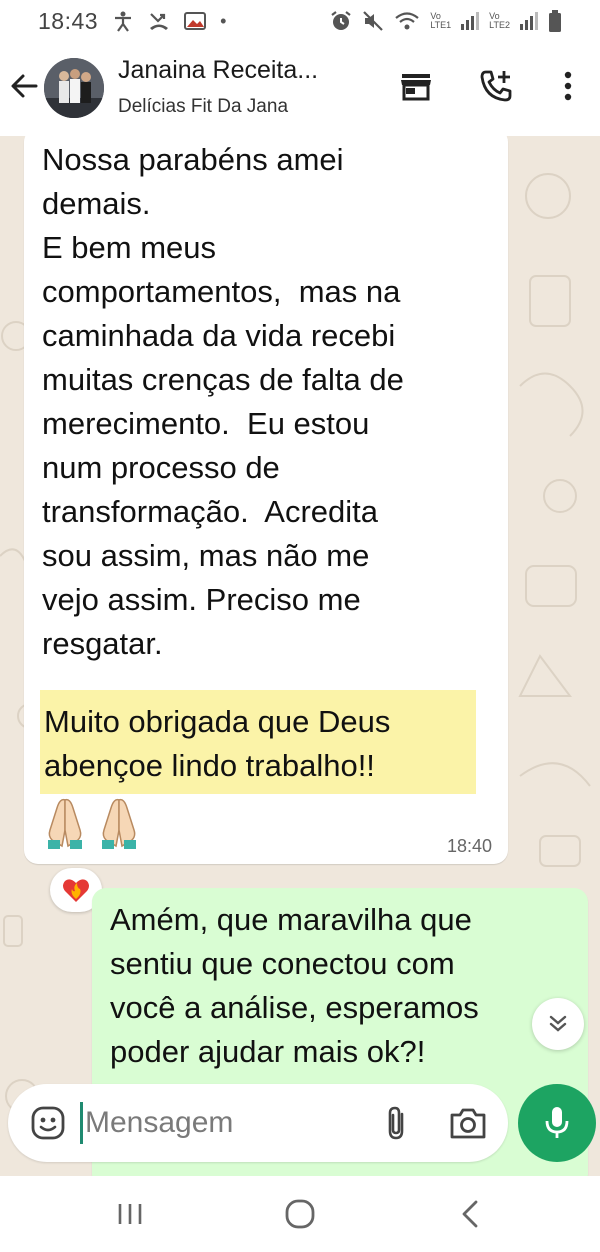  What do you see at coordinates (373, 21) in the screenshot?
I see `mute-icon` at bounding box center [373, 21].